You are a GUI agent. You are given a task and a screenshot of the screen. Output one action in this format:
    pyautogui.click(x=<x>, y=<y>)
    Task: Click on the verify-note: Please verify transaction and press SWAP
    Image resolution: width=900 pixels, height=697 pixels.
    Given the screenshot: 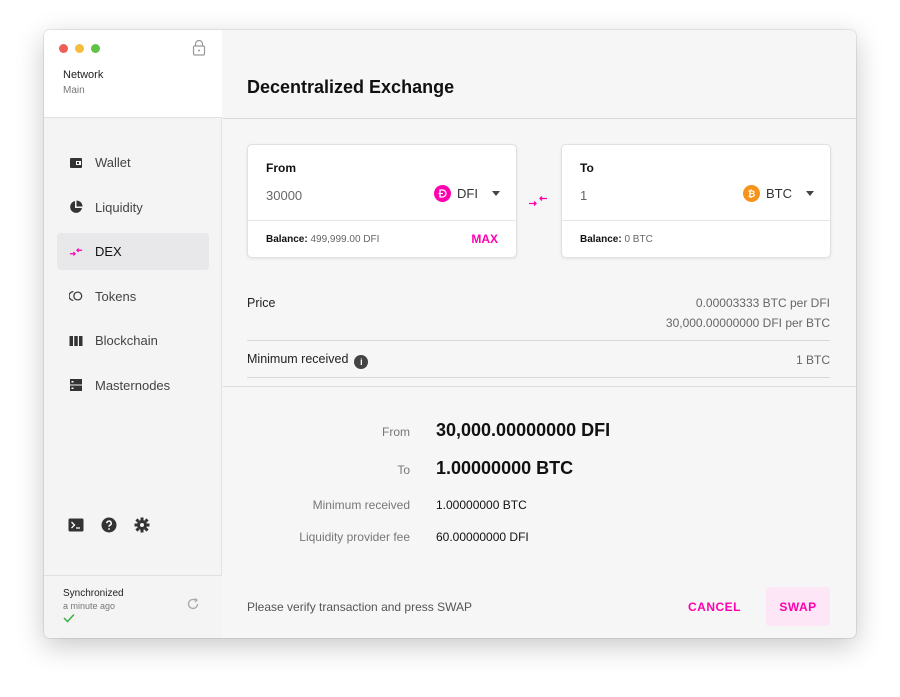 What is the action you would take?
    pyautogui.click(x=359, y=607)
    